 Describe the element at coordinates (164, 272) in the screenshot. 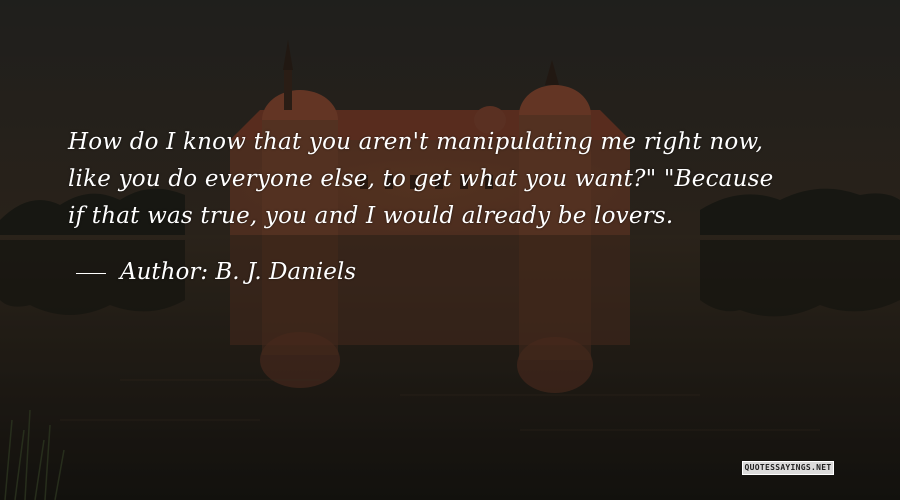

I see `author-label: Author:` at that location.